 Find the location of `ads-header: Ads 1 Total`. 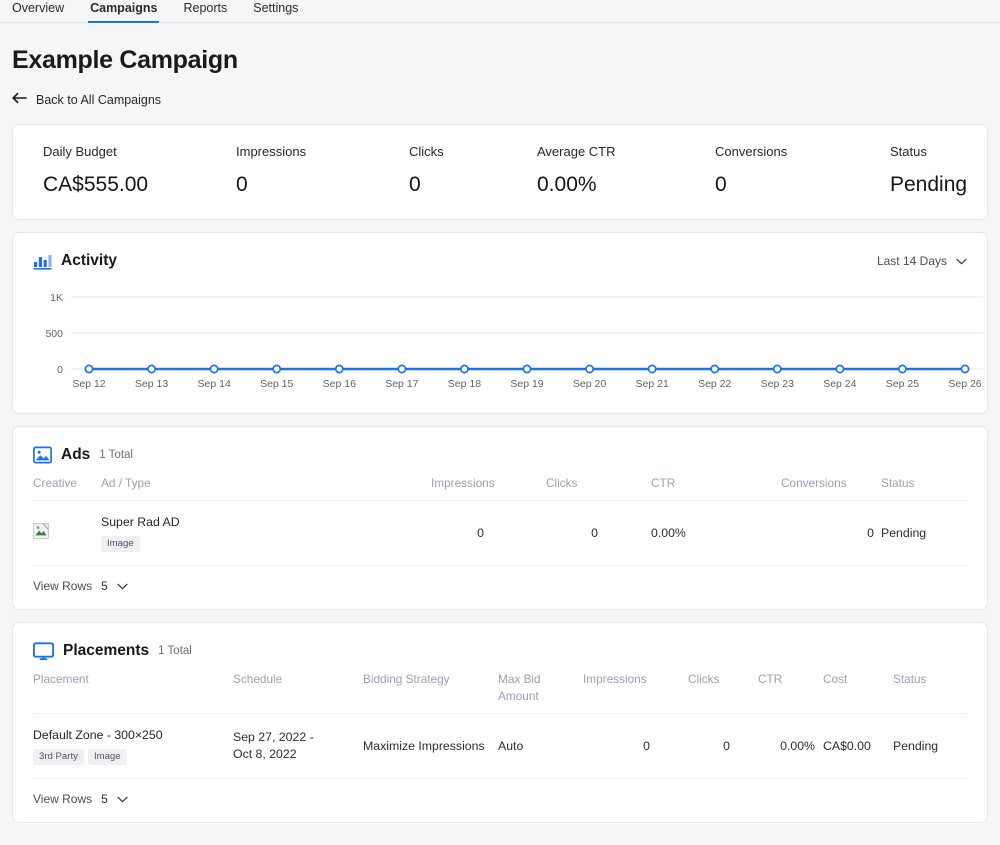

ads-header: Ads 1 Total is located at coordinates (500, 446).